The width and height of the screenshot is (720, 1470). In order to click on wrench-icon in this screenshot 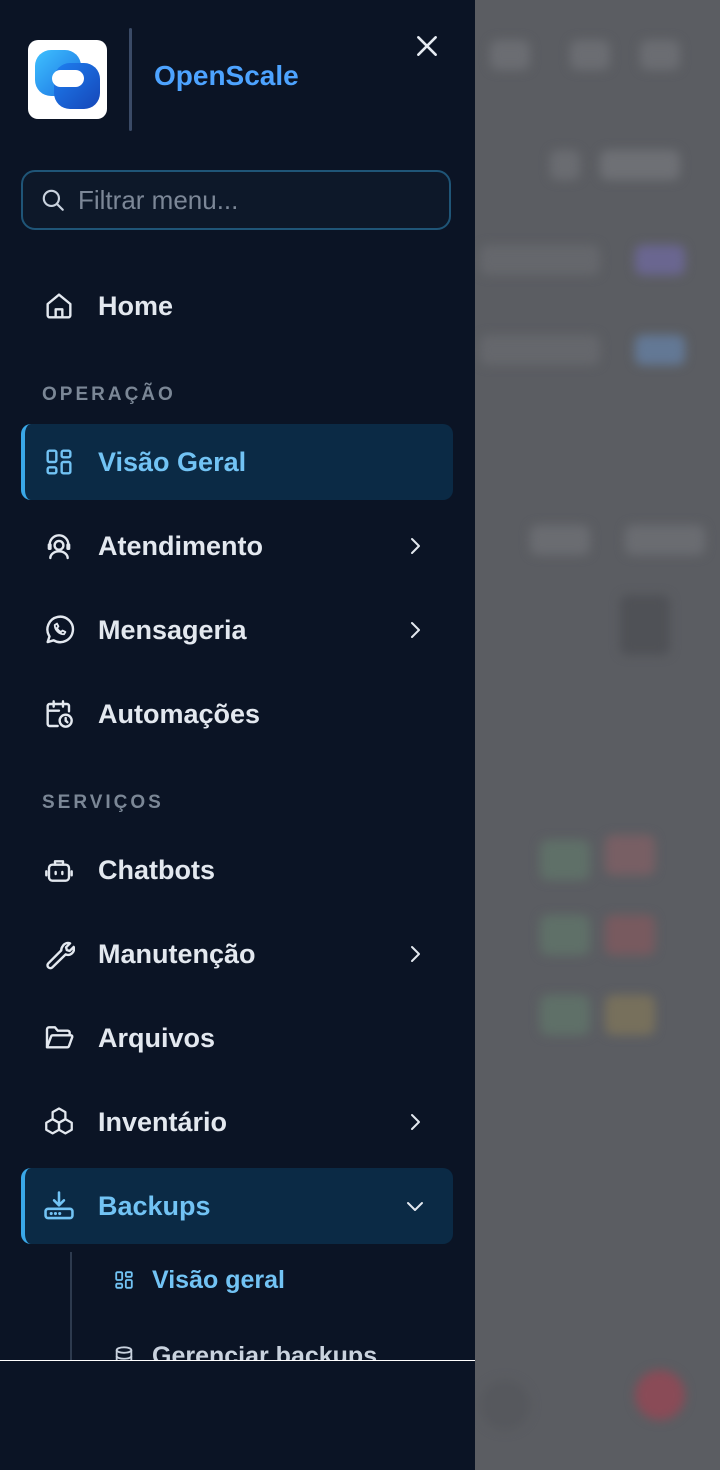, I will do `click(59, 954)`.